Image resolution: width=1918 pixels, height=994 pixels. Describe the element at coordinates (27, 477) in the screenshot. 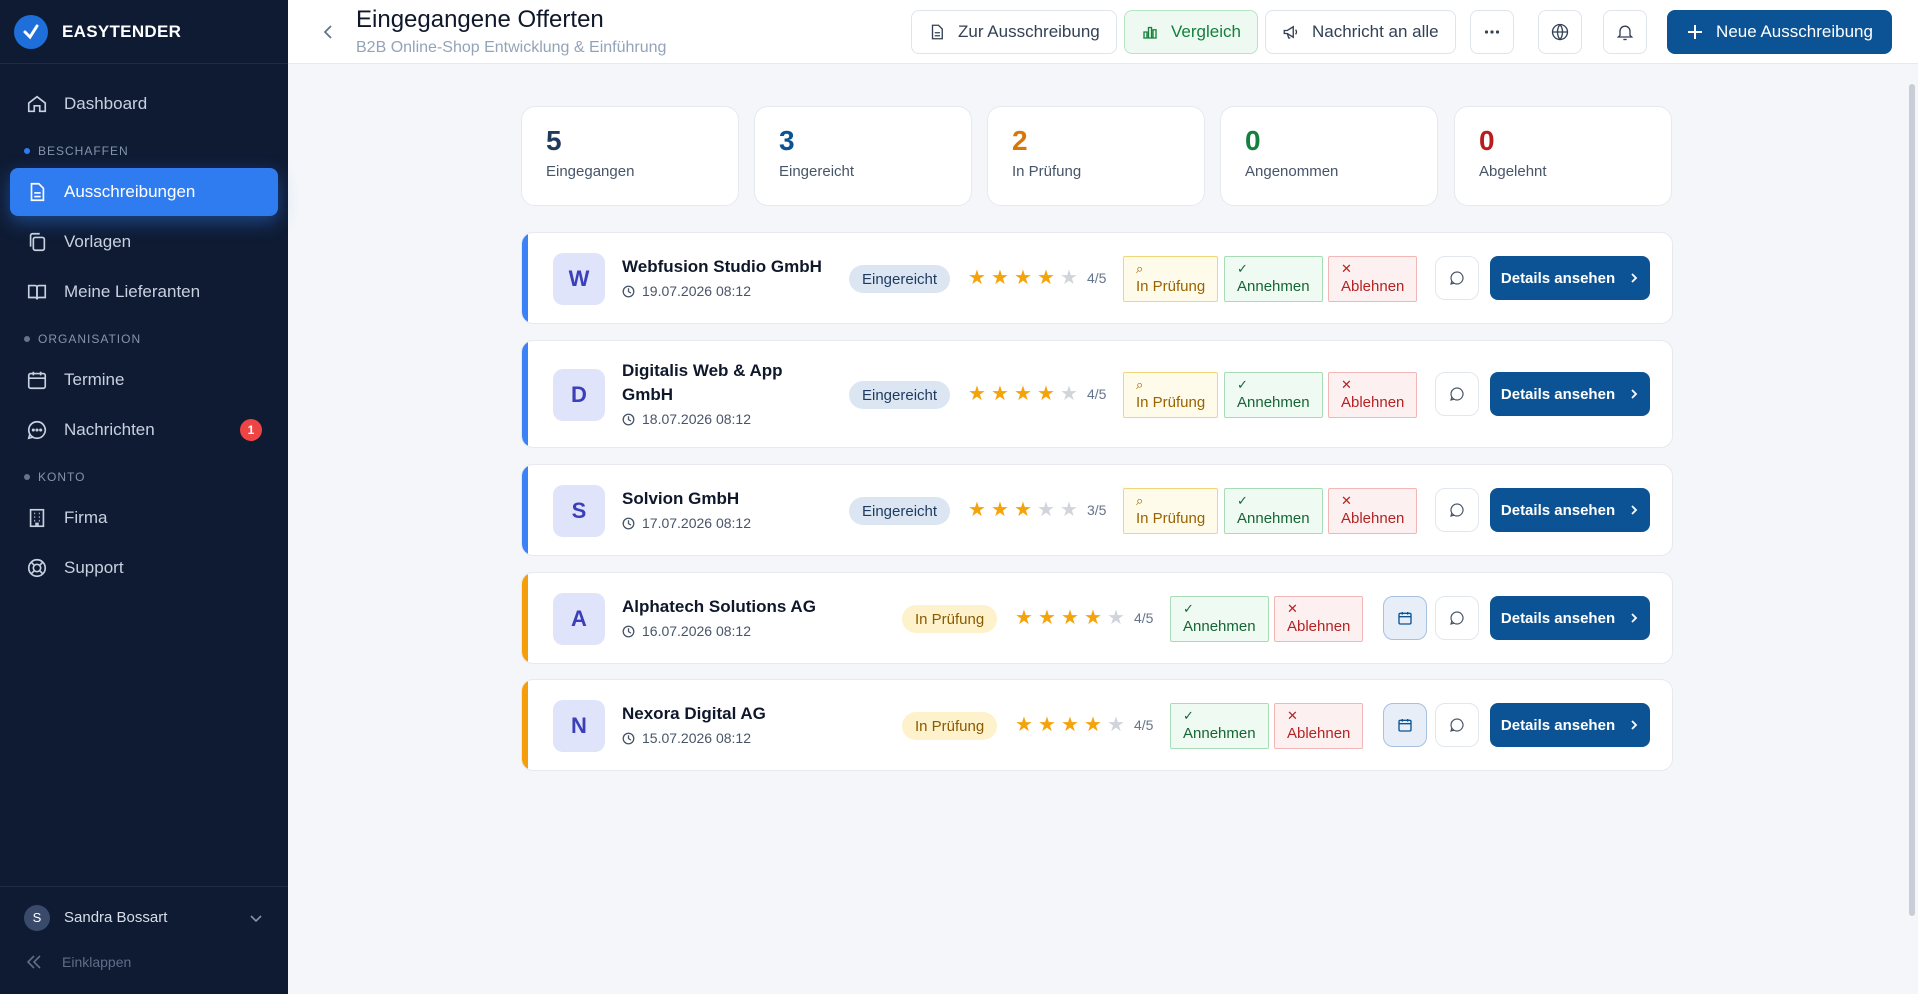

I see `section-dot` at that location.